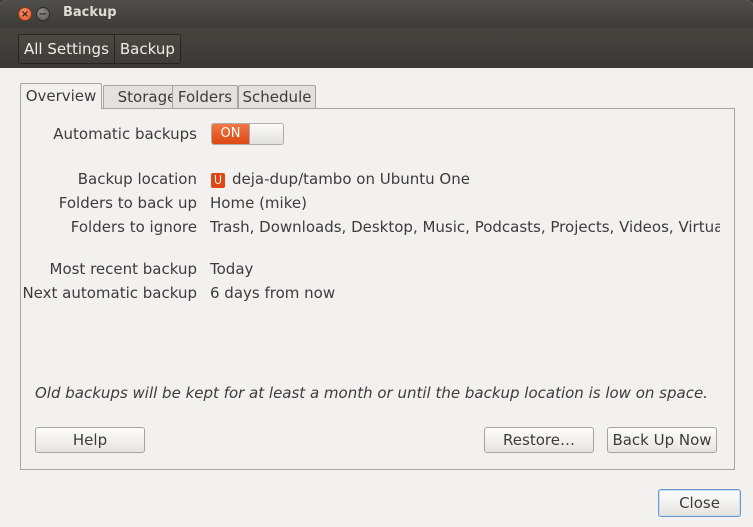 This screenshot has width=753, height=527. Describe the element at coordinates (61, 96) in the screenshot. I see `tab-overview: Overview` at that location.